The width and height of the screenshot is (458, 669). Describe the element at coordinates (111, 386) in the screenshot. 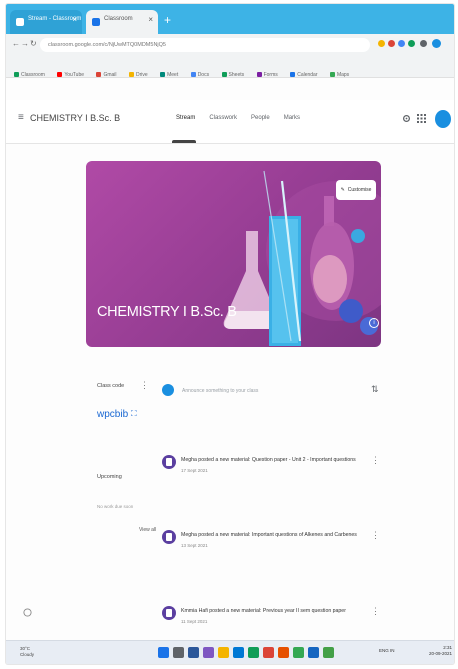

I see `class-code-label: Class code` at that location.